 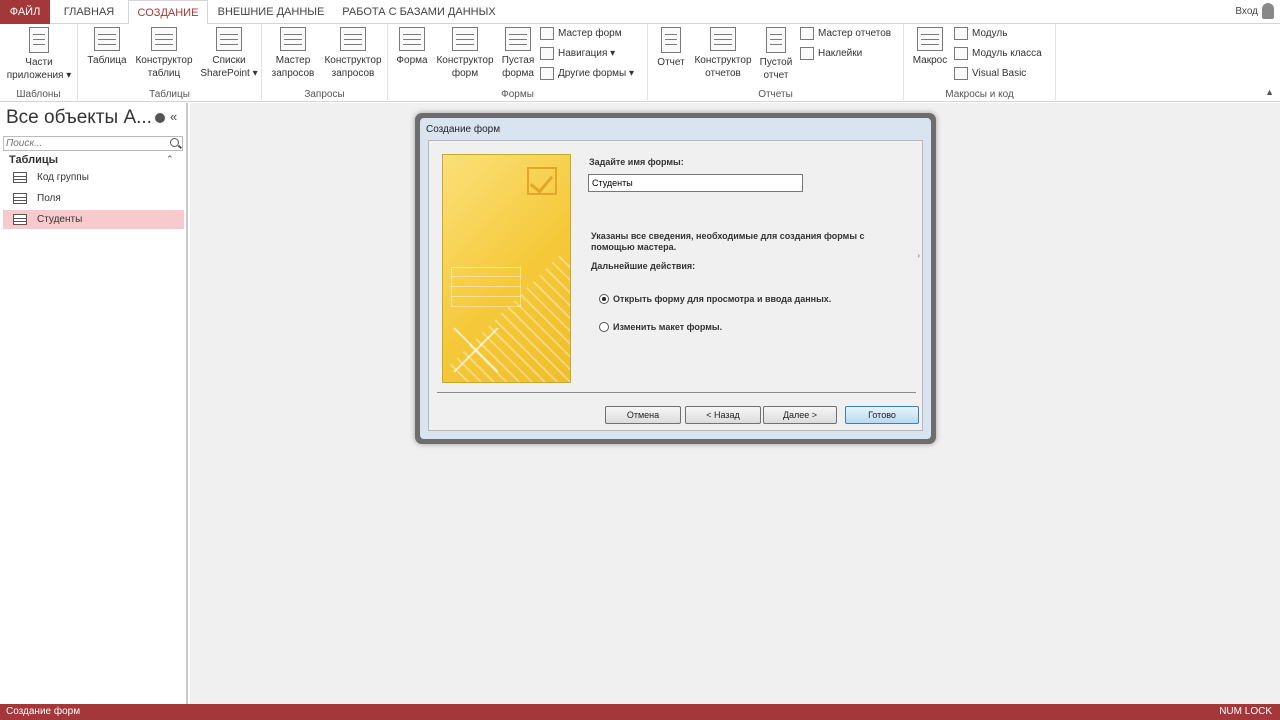 What do you see at coordinates (518, 39) in the screenshot?
I see `blank-form-icon` at bounding box center [518, 39].